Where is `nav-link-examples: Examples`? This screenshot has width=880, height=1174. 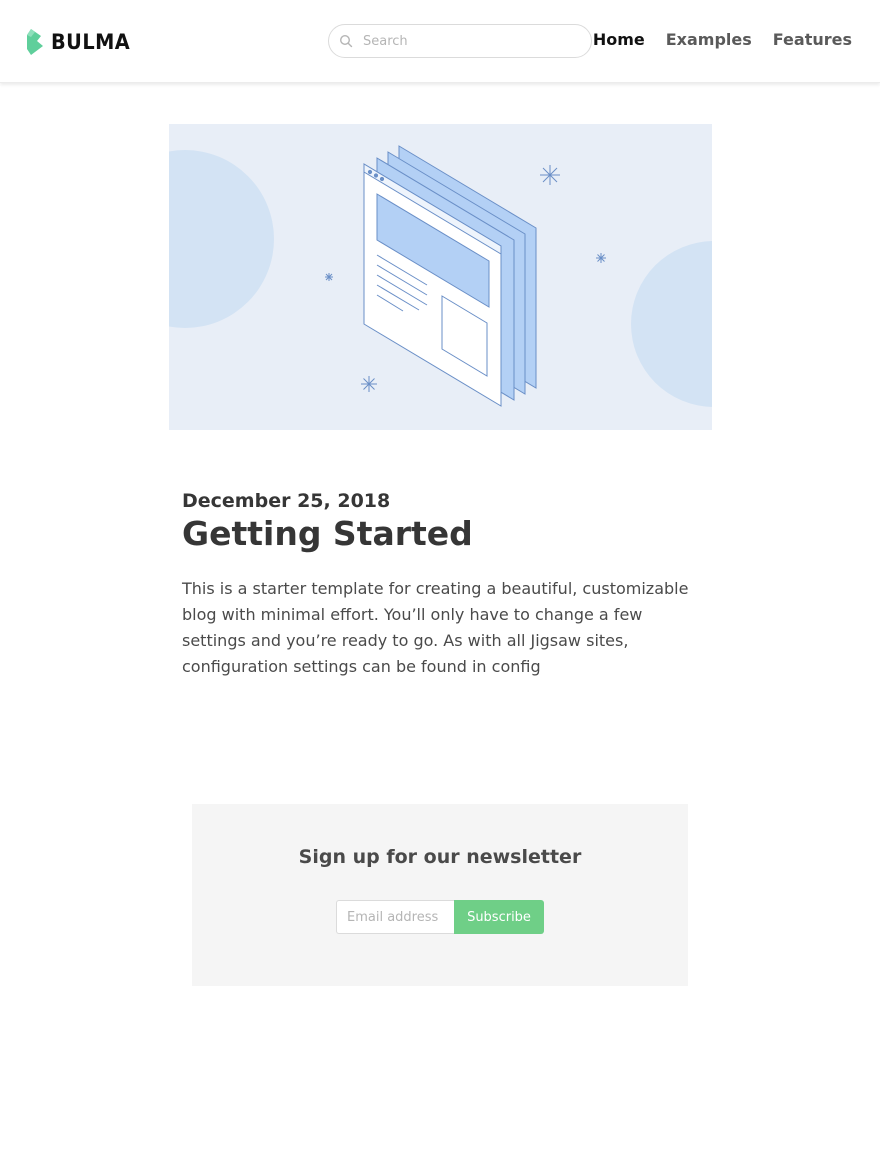
nav-link-examples: Examples is located at coordinates (709, 39).